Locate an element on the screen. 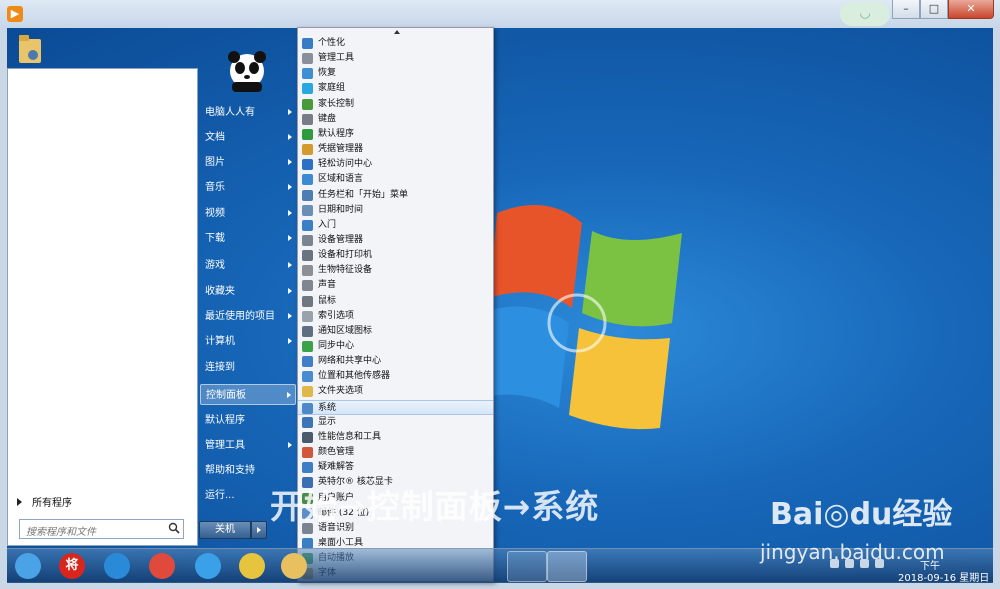  control-panel-item: 家长控制 is located at coordinates (395, 104).